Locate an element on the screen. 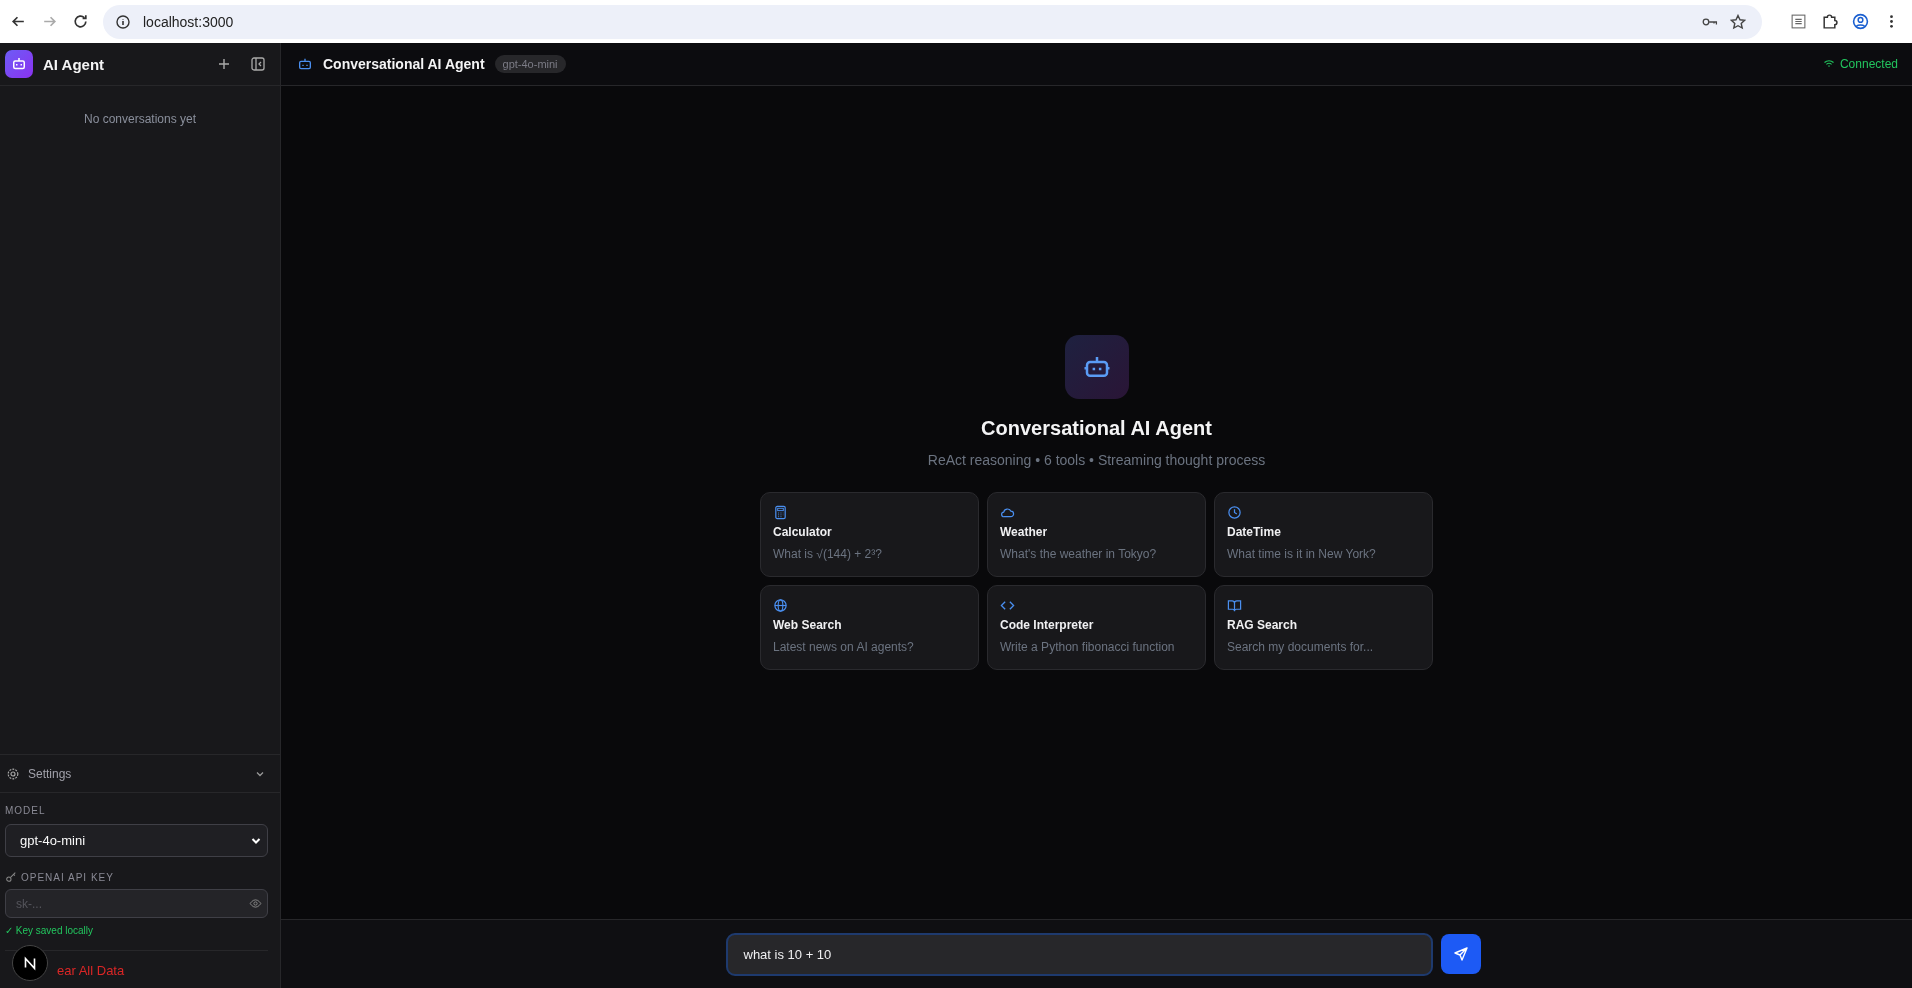 This screenshot has width=1912, height=988. tool-name: Weather is located at coordinates (1024, 532).